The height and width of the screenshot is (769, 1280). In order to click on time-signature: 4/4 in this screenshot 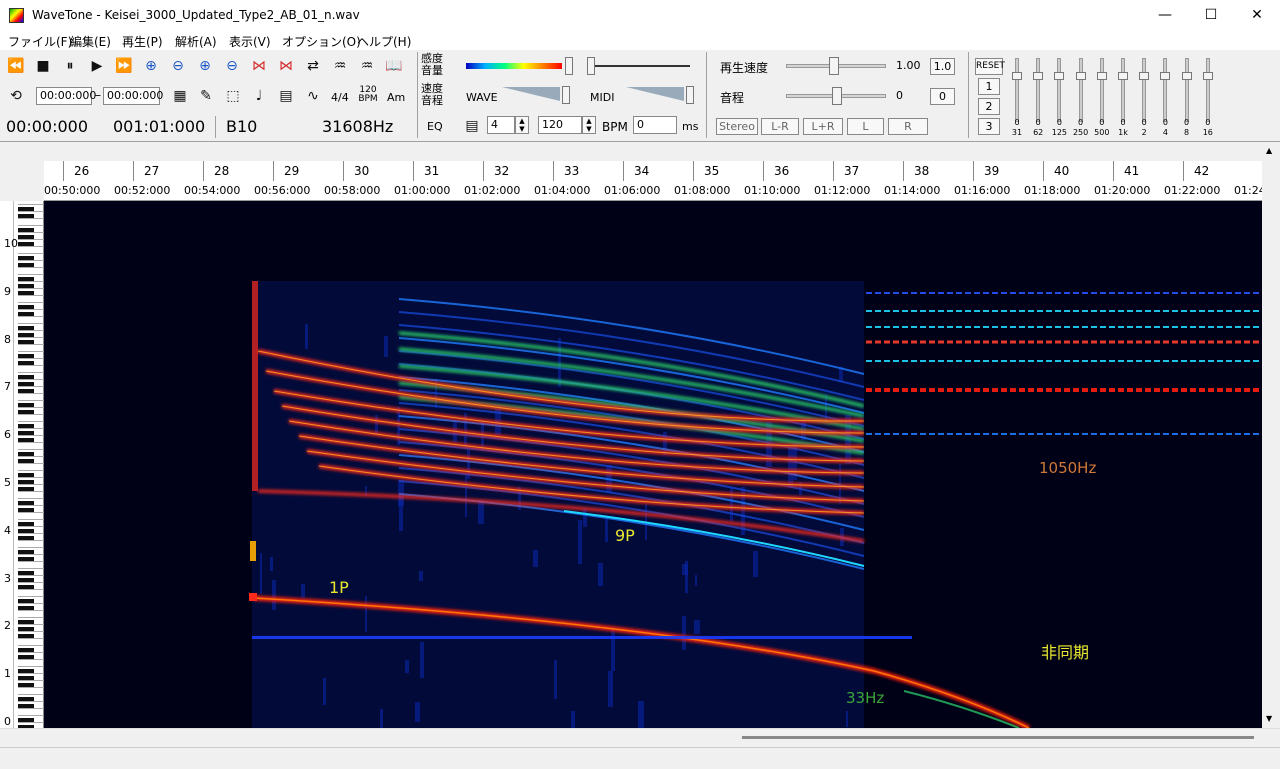, I will do `click(340, 97)`.